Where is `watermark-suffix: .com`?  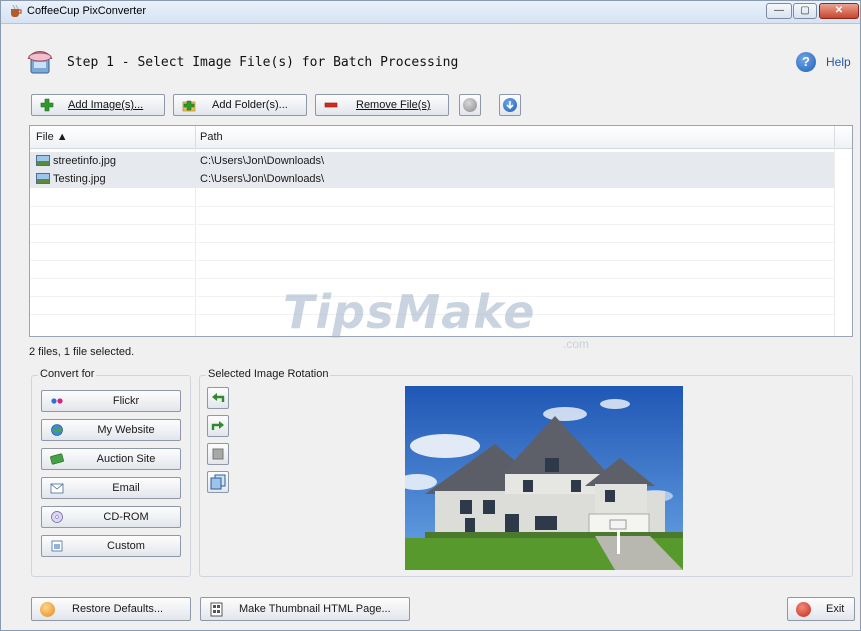
watermark-suffix: .com is located at coordinates (576, 344).